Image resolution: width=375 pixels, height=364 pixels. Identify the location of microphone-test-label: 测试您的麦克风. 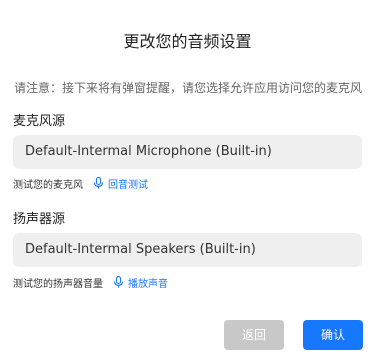
(48, 185).